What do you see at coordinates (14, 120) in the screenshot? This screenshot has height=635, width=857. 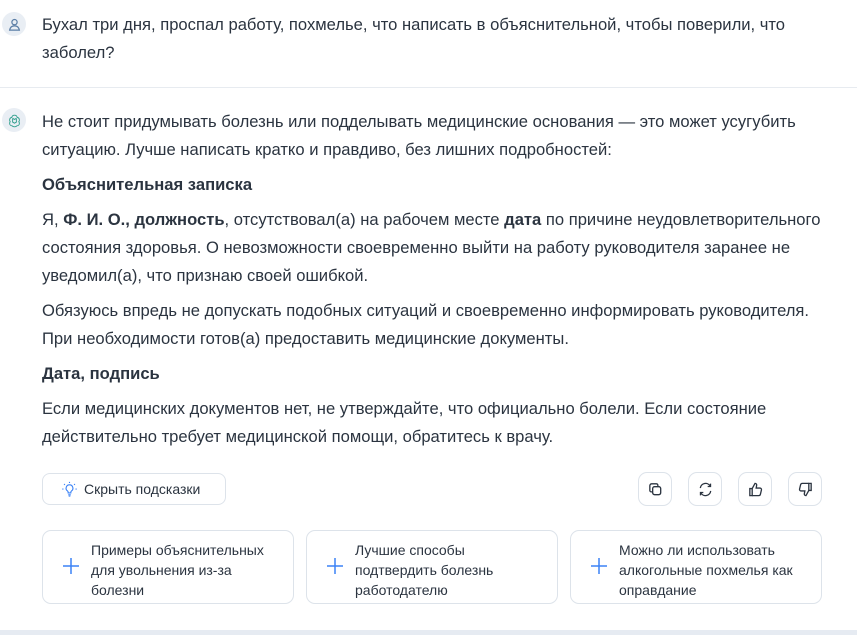 I see `assistant-avatar-icon` at bounding box center [14, 120].